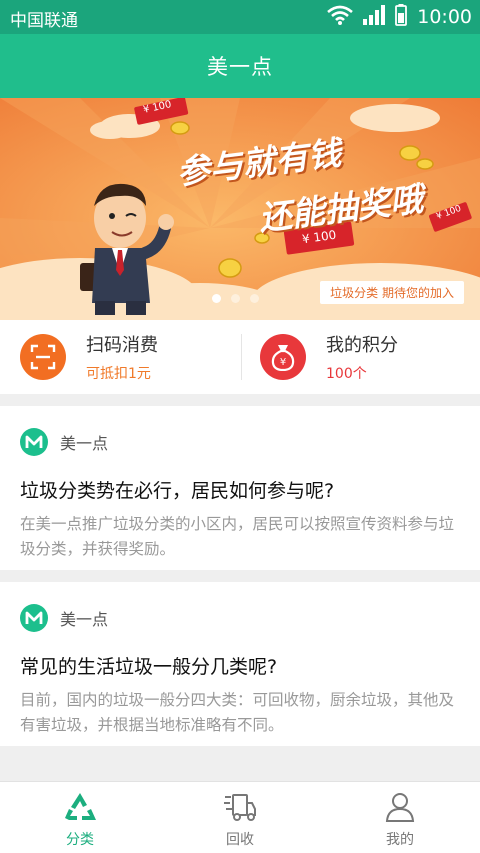 This screenshot has width=480, height=853. I want to click on divider, so click(241, 357).